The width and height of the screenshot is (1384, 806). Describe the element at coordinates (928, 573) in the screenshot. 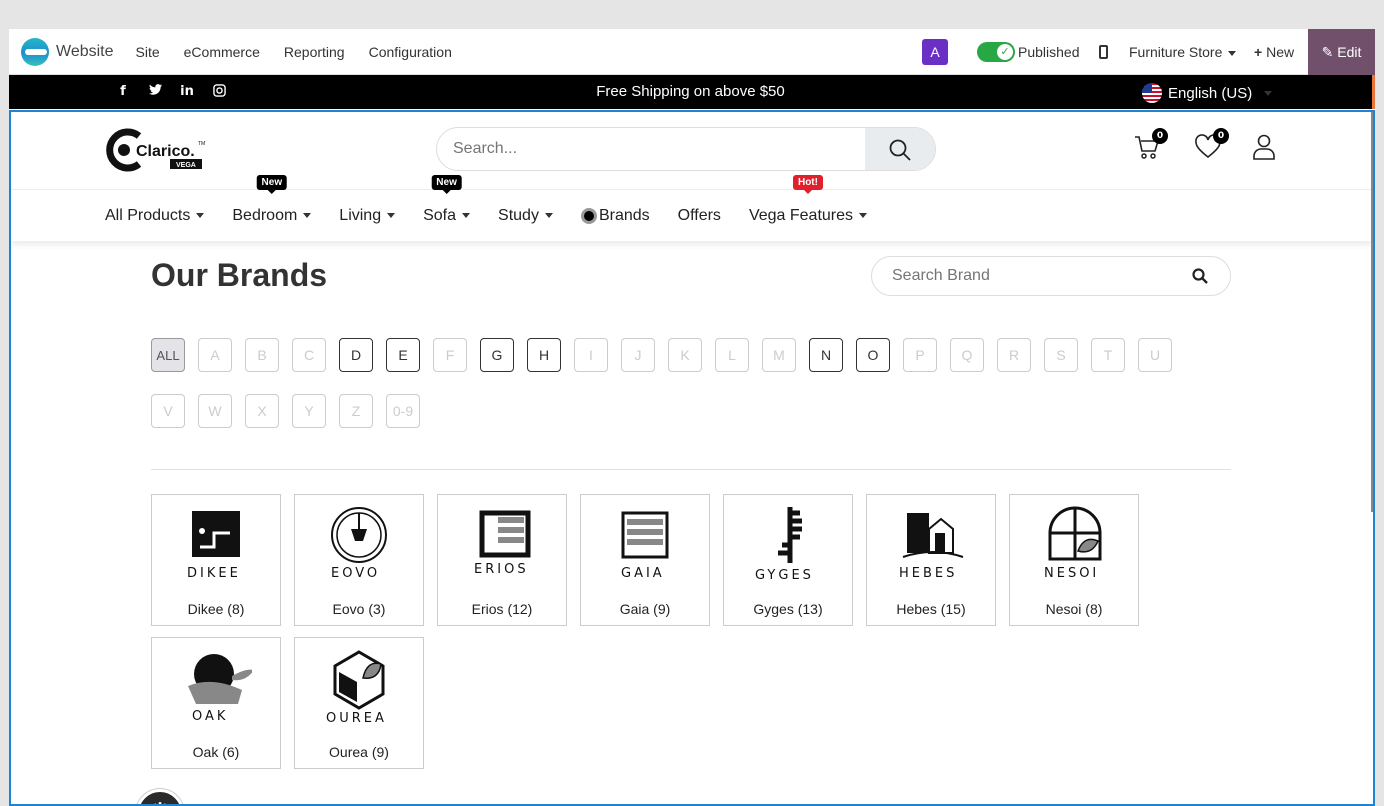

I see `logo-text: HEBES` at that location.